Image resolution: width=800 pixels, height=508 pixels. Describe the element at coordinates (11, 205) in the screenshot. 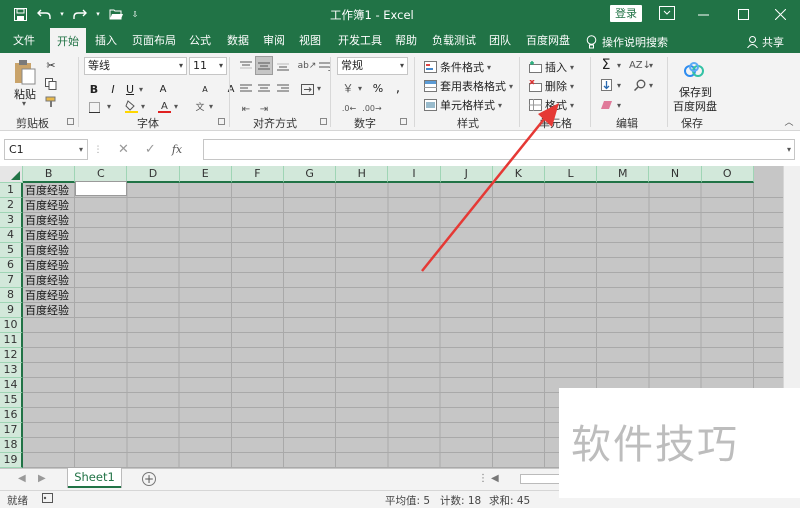

I see `row-header-2: 2` at that location.